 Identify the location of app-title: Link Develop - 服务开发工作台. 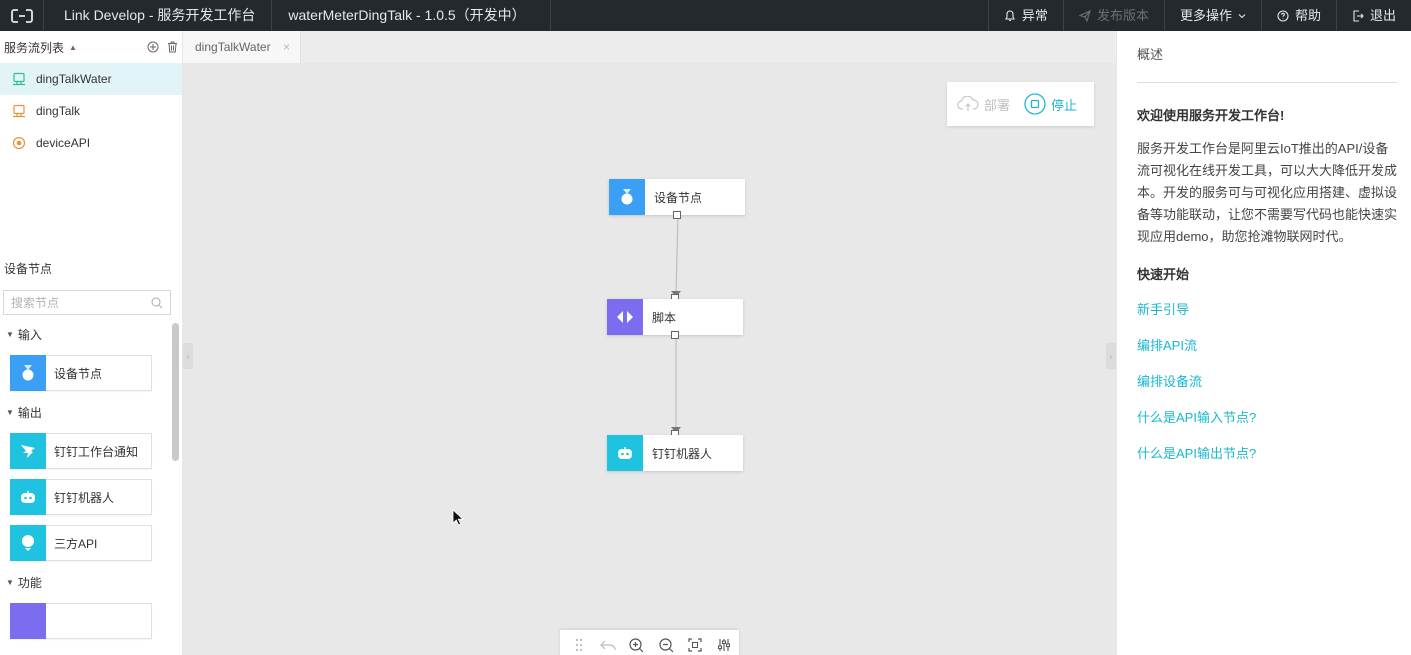
(158, 15).